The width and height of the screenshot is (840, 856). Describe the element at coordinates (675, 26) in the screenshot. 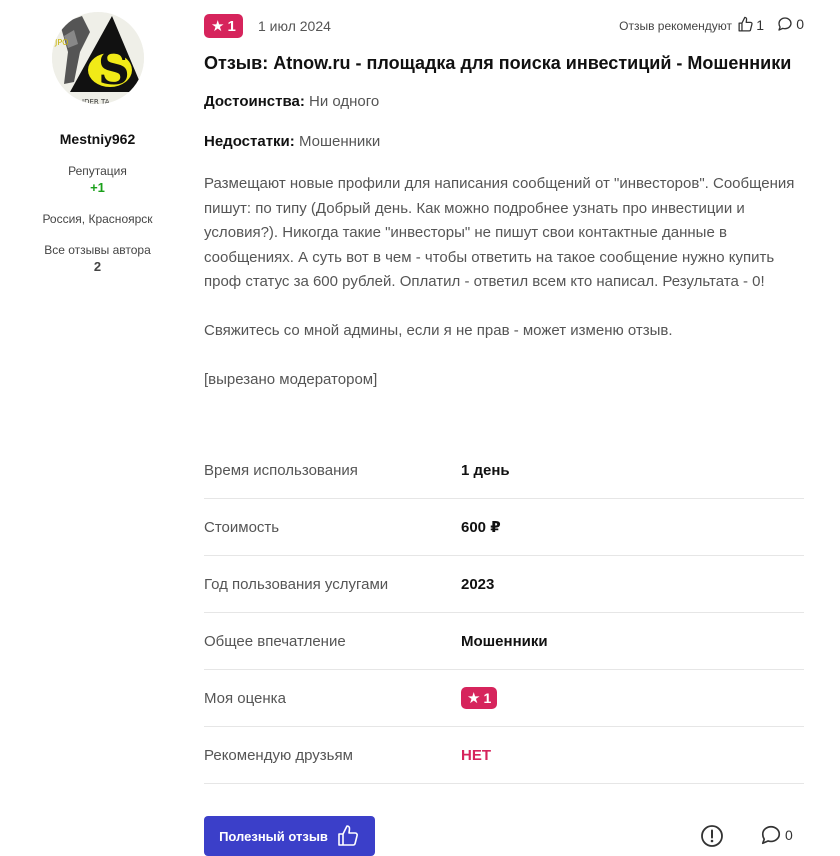

I see `recommend-label: Отзыв рекомендуют` at that location.